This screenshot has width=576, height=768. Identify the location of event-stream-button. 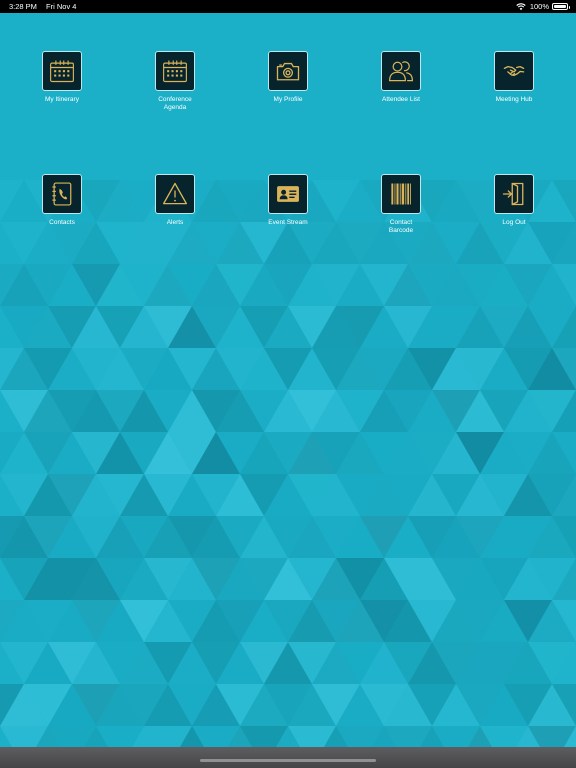
(288, 194).